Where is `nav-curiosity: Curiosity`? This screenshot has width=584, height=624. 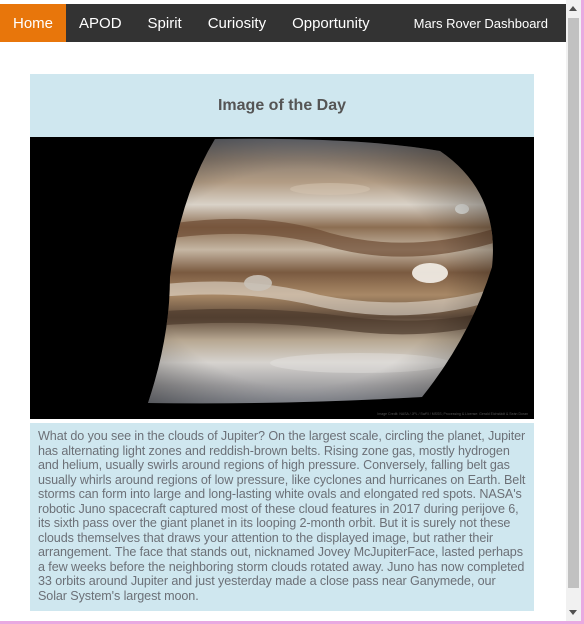 nav-curiosity: Curiosity is located at coordinates (237, 23).